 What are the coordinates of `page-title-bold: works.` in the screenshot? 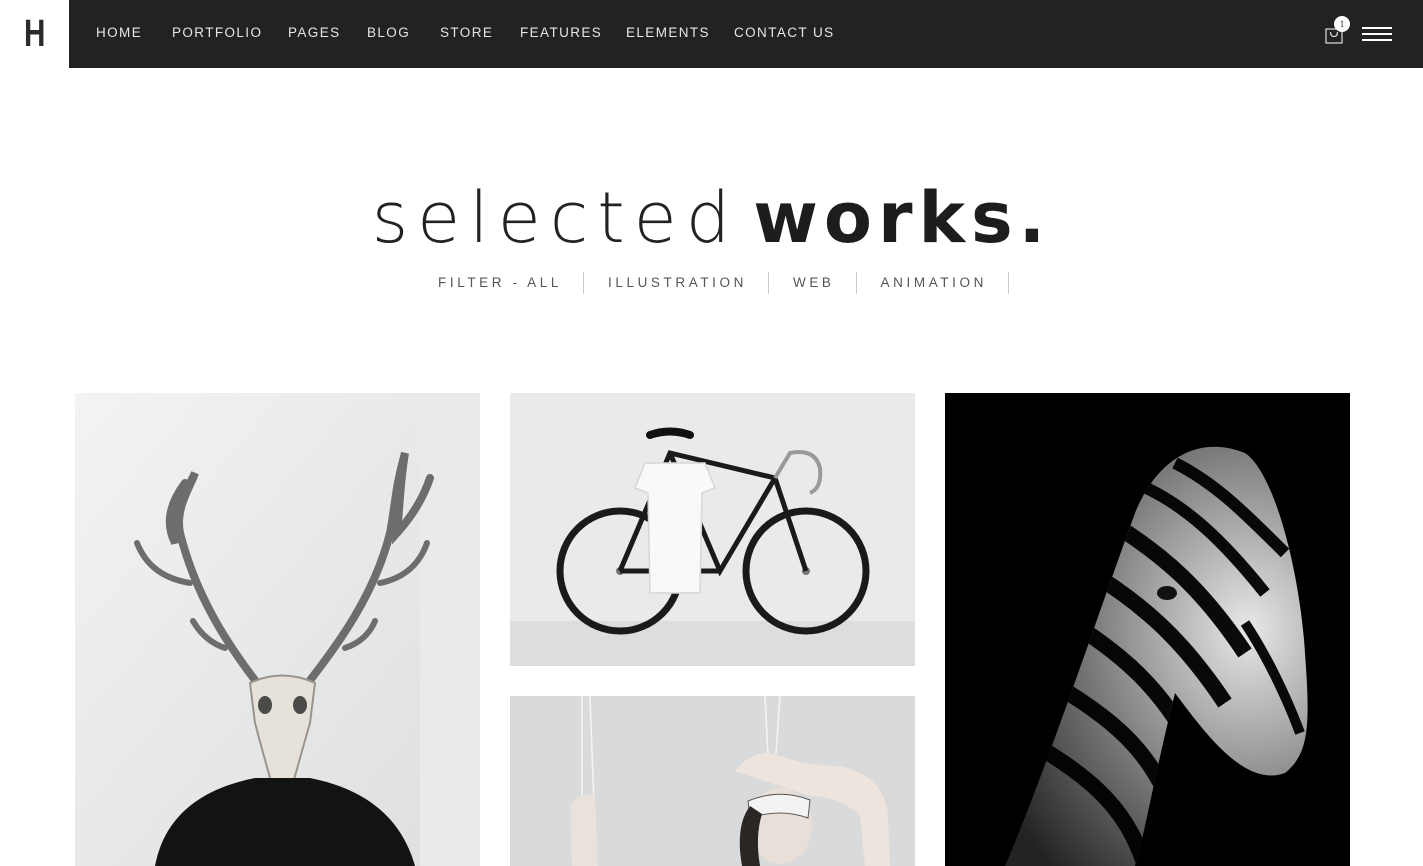 It's located at (902, 218).